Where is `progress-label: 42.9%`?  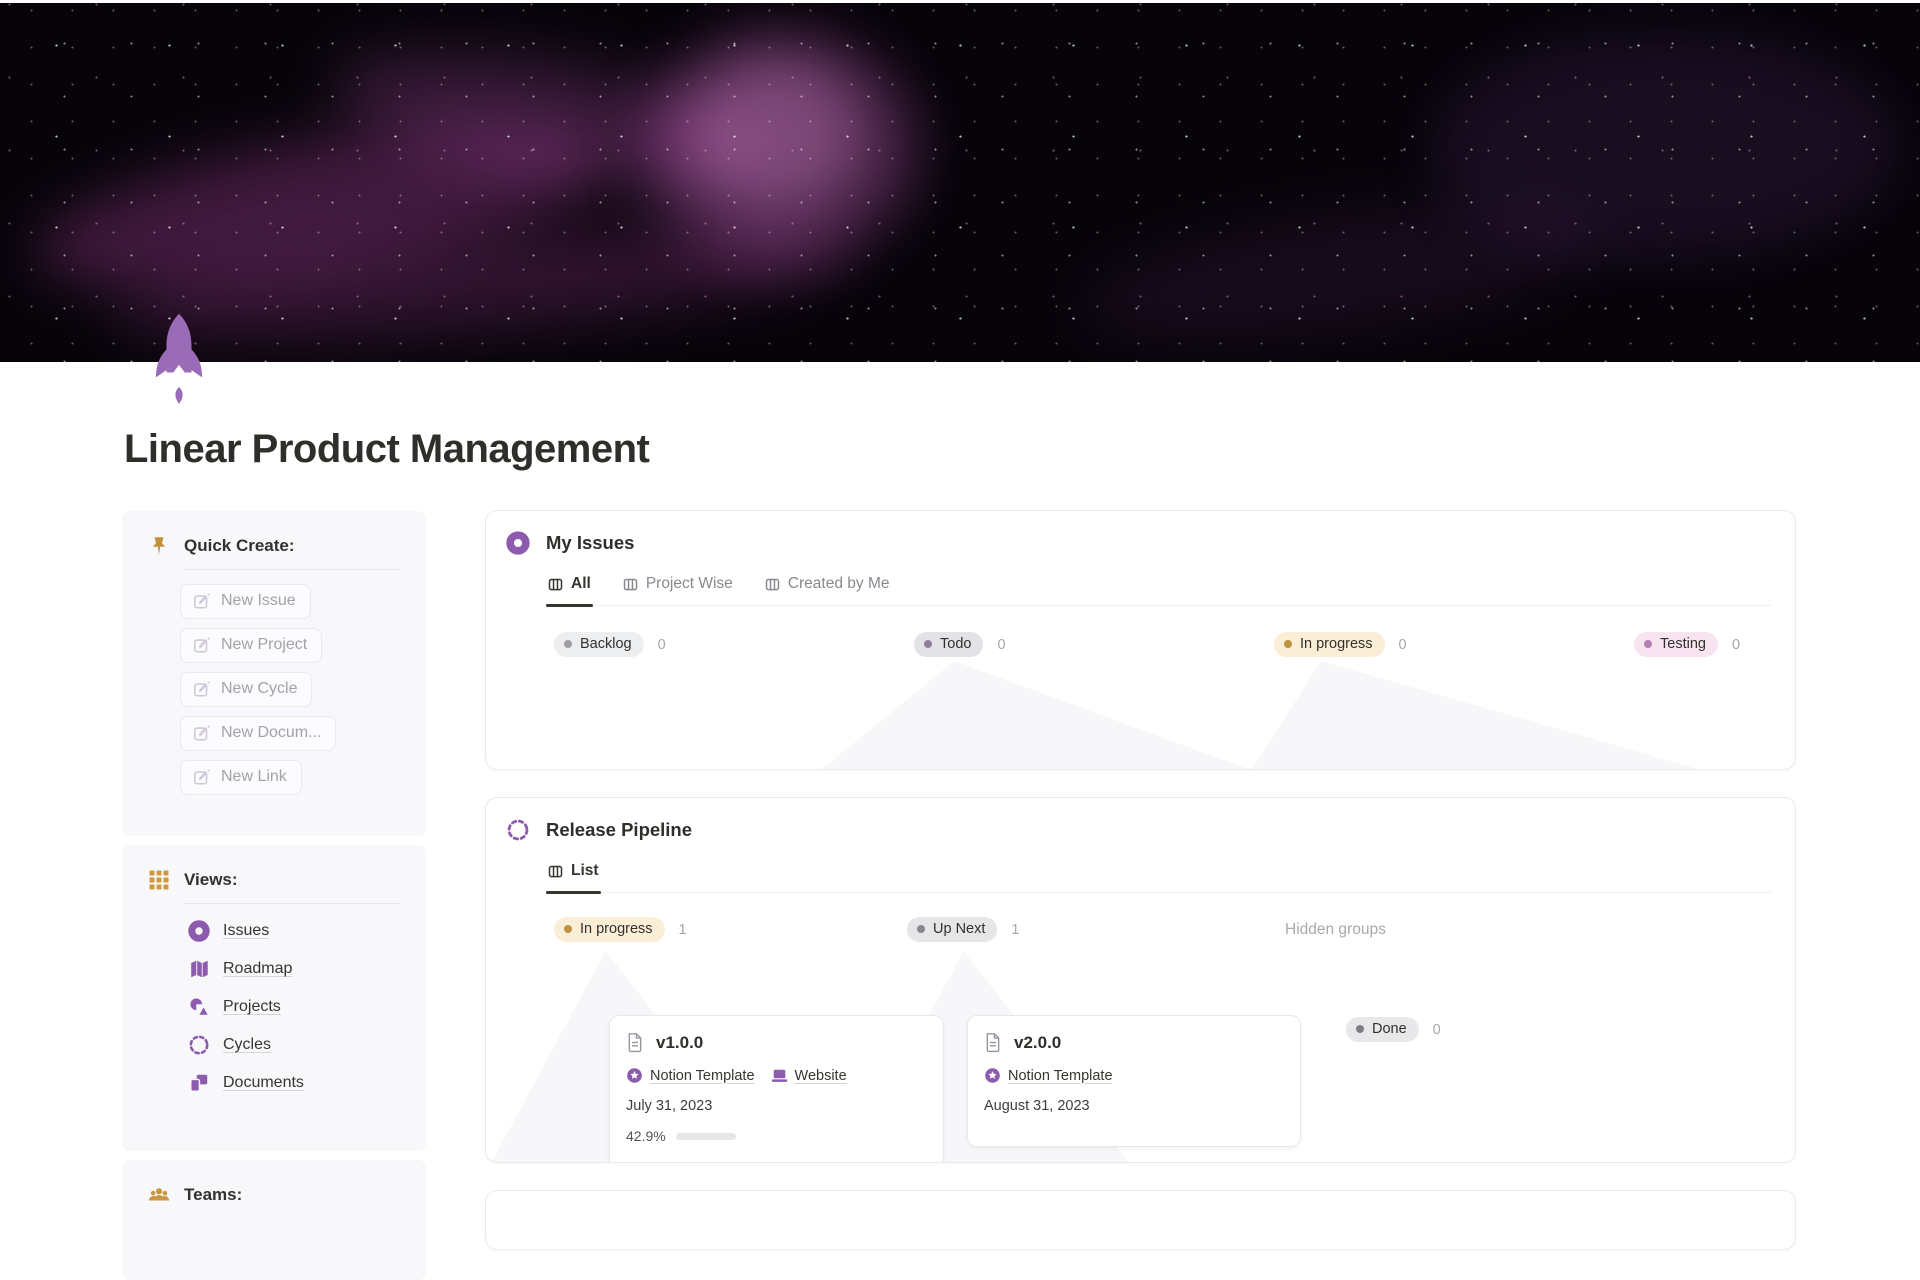
progress-label: 42.9% is located at coordinates (646, 1136).